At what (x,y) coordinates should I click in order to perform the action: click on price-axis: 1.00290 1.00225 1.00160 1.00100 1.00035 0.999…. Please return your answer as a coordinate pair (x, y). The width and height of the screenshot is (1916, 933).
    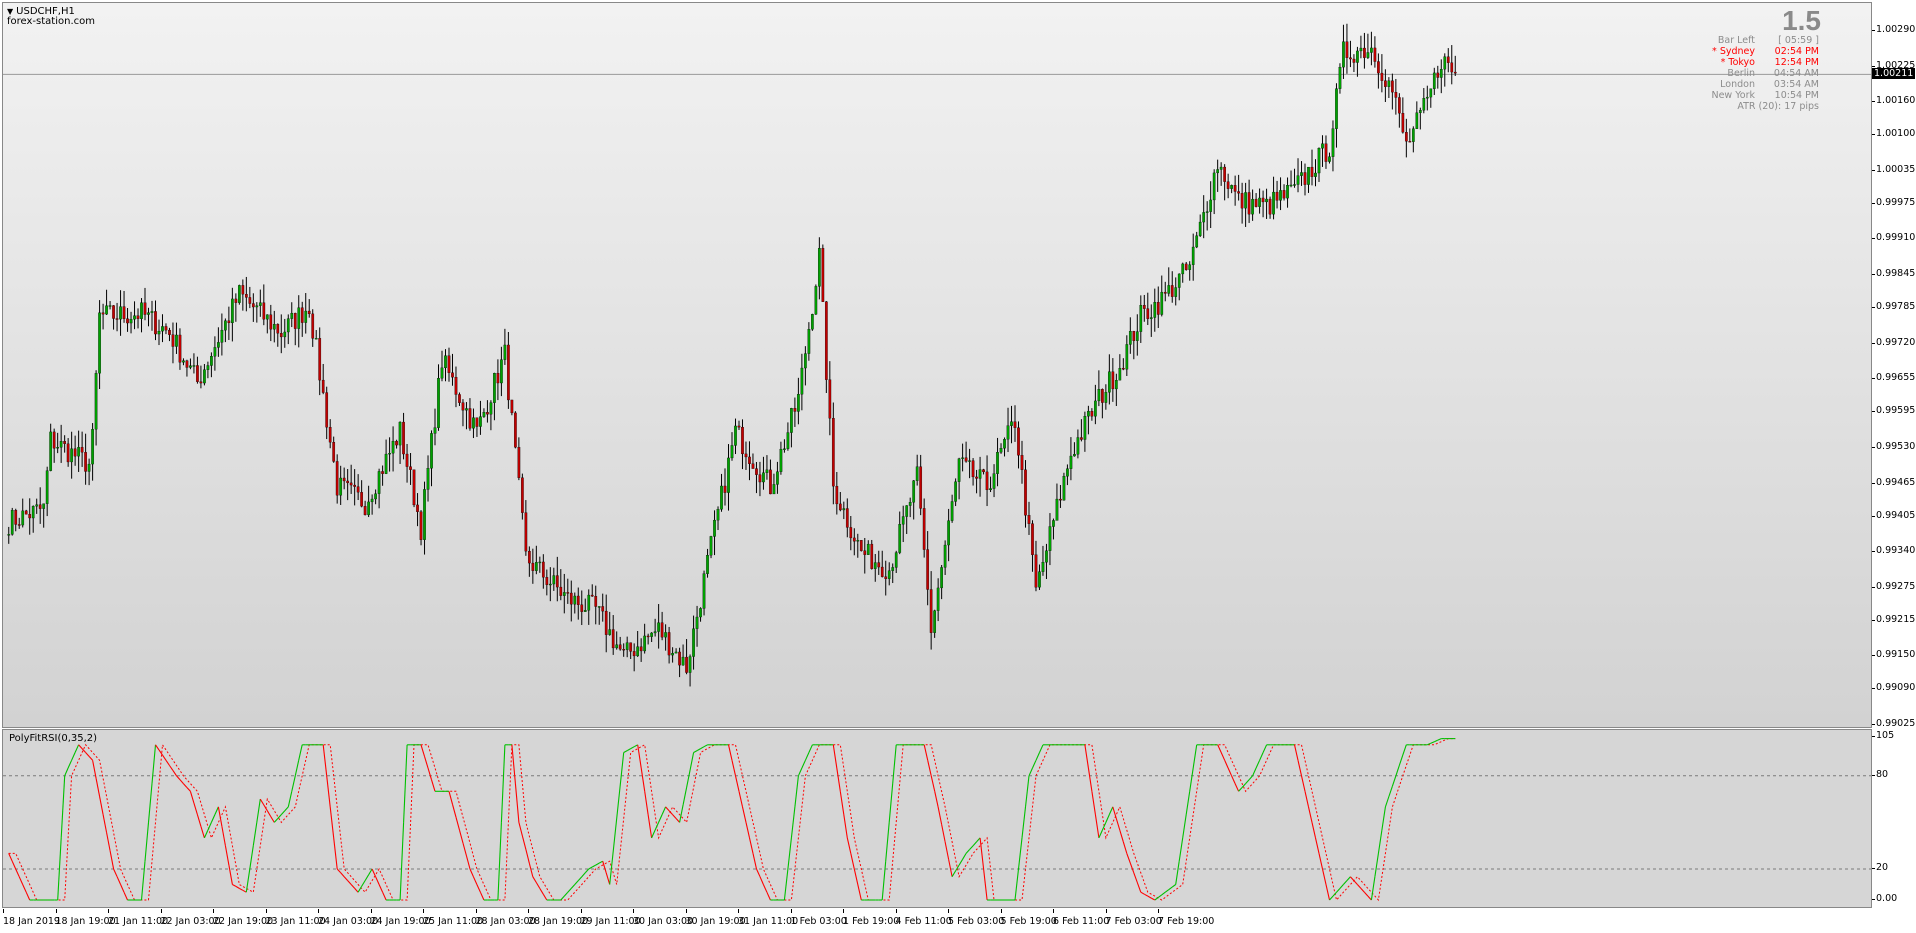
    Looking at the image, I should click on (1893, 365).